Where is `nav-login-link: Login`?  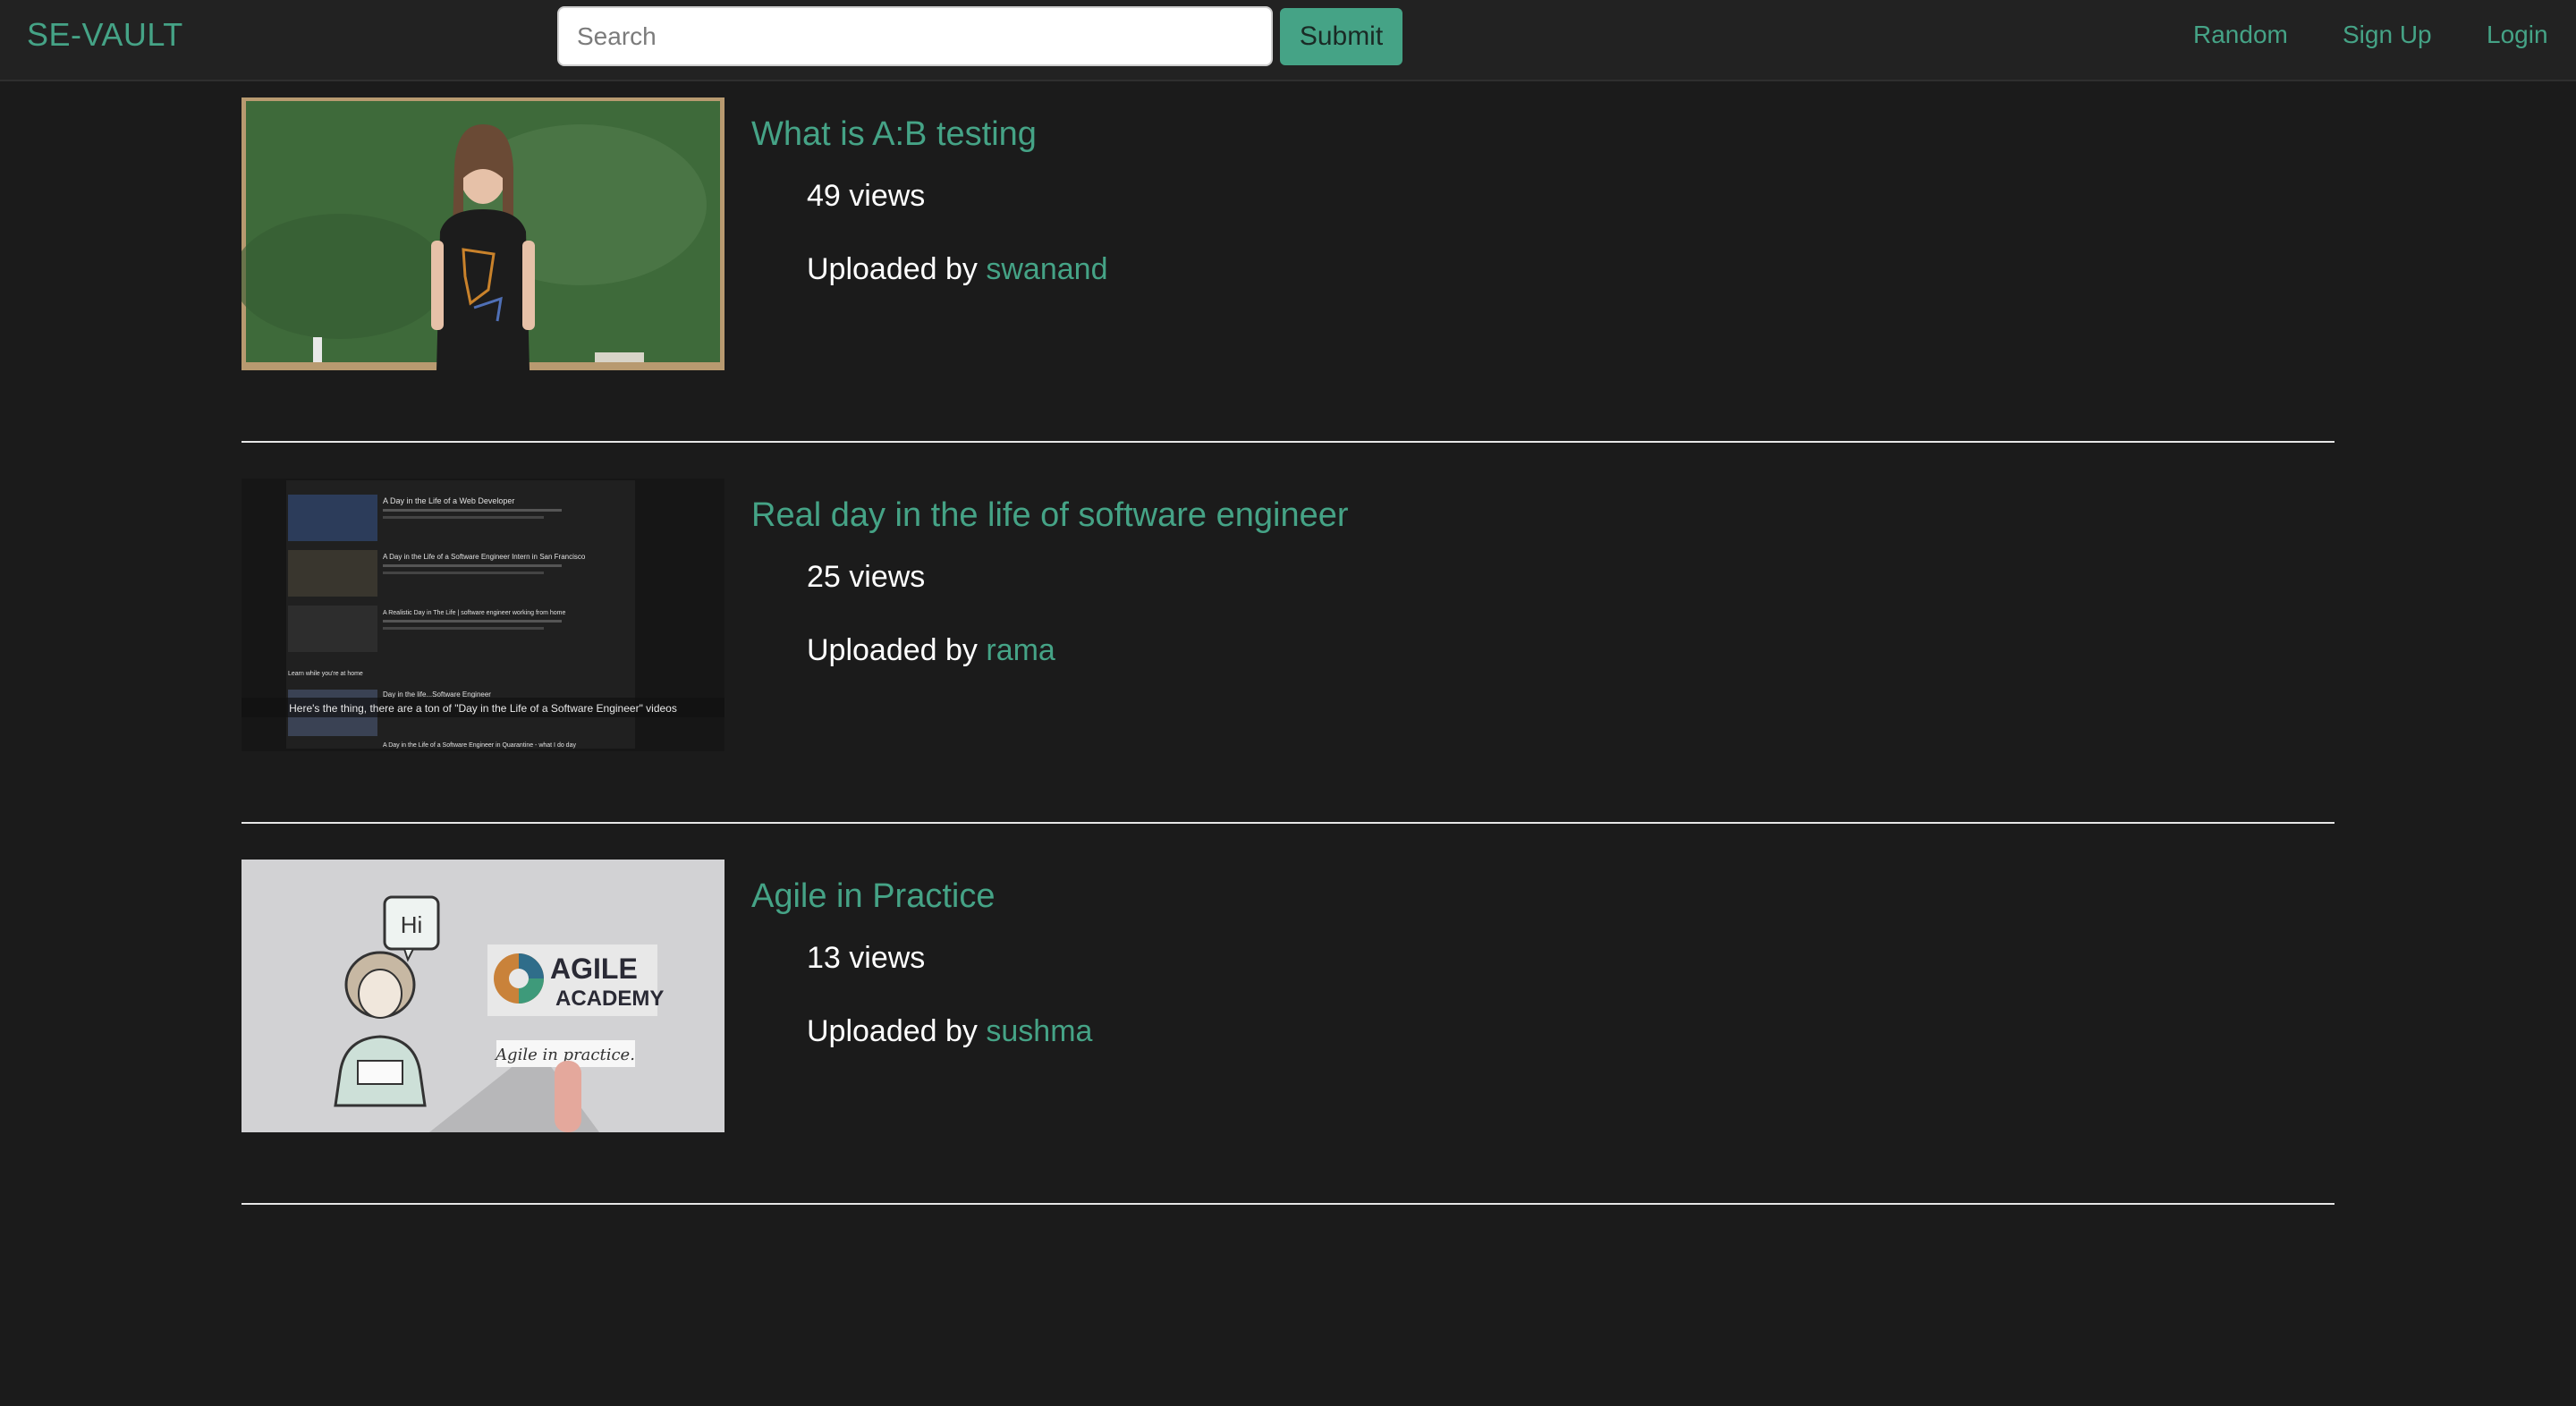 nav-login-link: Login is located at coordinates (2517, 35).